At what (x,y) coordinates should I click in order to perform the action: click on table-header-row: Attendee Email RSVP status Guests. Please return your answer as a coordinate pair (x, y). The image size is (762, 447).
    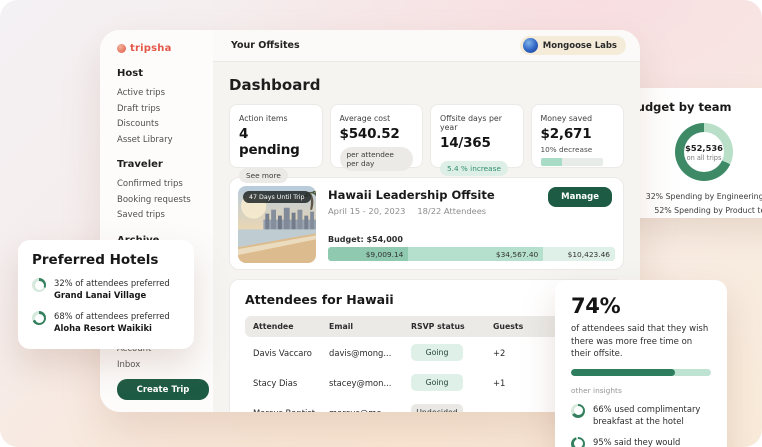
    Looking at the image, I should click on (426, 326).